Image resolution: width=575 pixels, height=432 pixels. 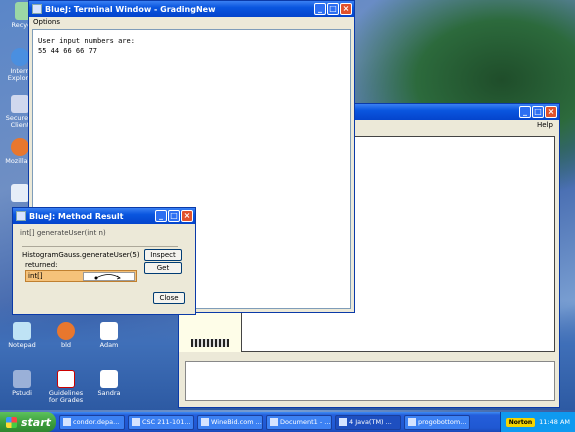 What do you see at coordinates (81, 276) in the screenshot?
I see `result-row: int[]` at bounding box center [81, 276].